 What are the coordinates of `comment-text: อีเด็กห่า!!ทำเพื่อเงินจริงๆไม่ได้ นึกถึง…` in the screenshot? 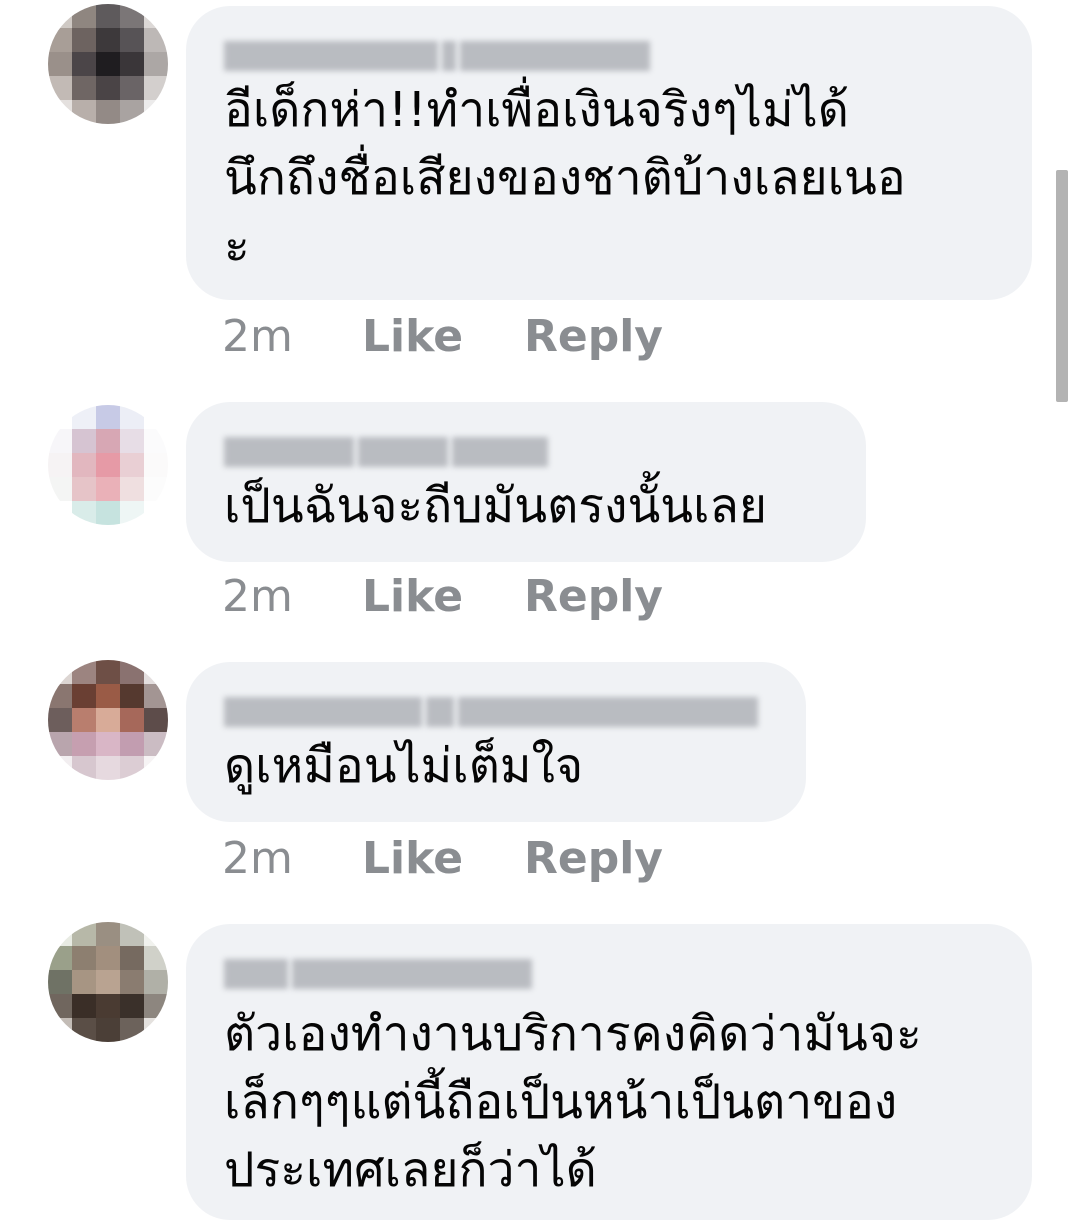 It's located at (565, 178).